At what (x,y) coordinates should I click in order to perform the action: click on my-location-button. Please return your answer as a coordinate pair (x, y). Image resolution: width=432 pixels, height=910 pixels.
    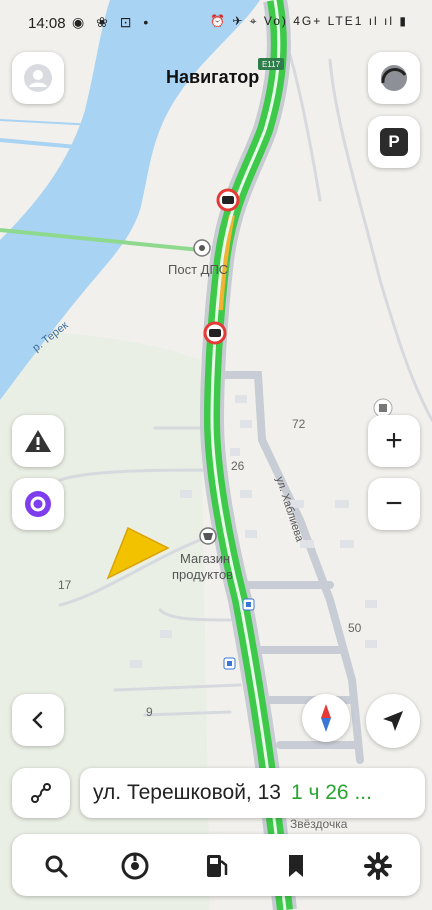
    Looking at the image, I should click on (393, 721).